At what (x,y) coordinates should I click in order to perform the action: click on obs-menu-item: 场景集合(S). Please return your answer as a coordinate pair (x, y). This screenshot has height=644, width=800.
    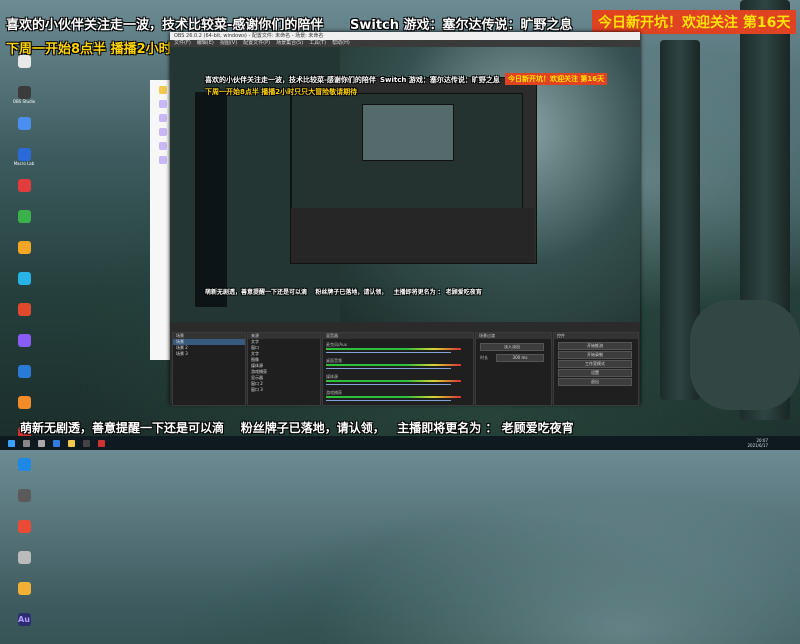
    Looking at the image, I should click on (289, 43).